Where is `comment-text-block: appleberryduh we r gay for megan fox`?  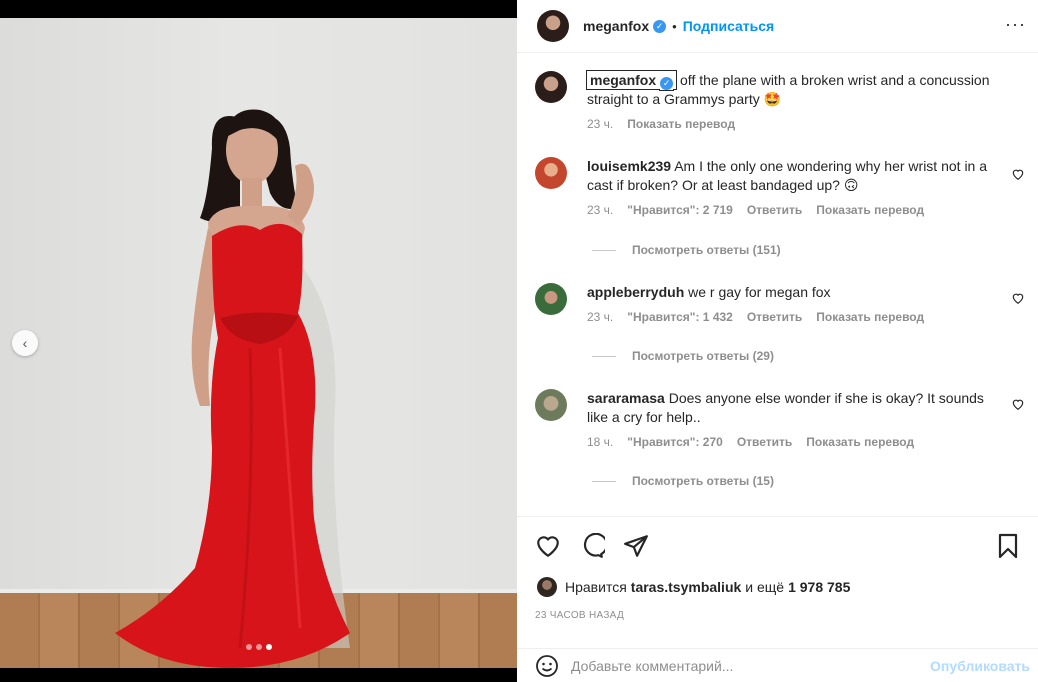
comment-text-block: appleberryduh we r gay for megan fox is located at coordinates (787, 292).